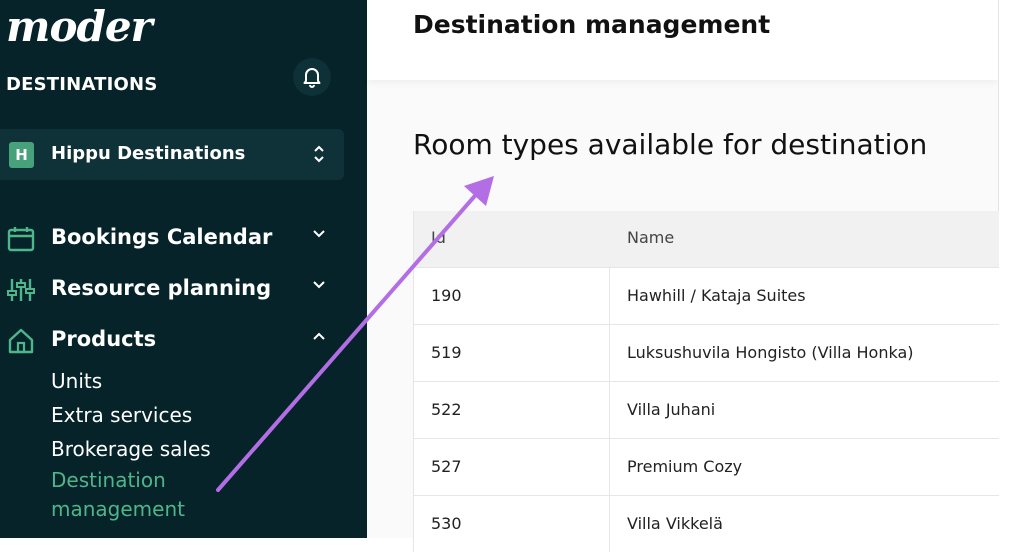 The height and width of the screenshot is (552, 1009). What do you see at coordinates (131, 449) in the screenshot?
I see `subnav-brokerage-sales: Brokerage sales` at bounding box center [131, 449].